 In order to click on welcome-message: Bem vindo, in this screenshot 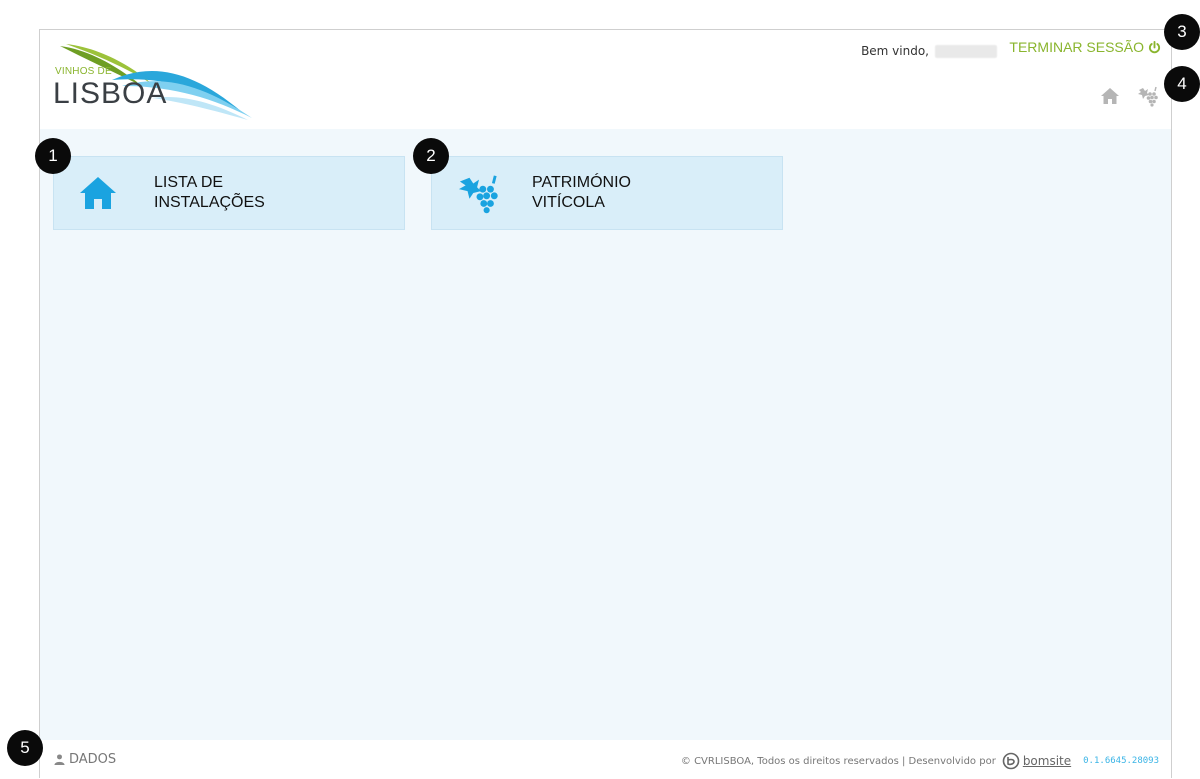, I will do `click(931, 51)`.